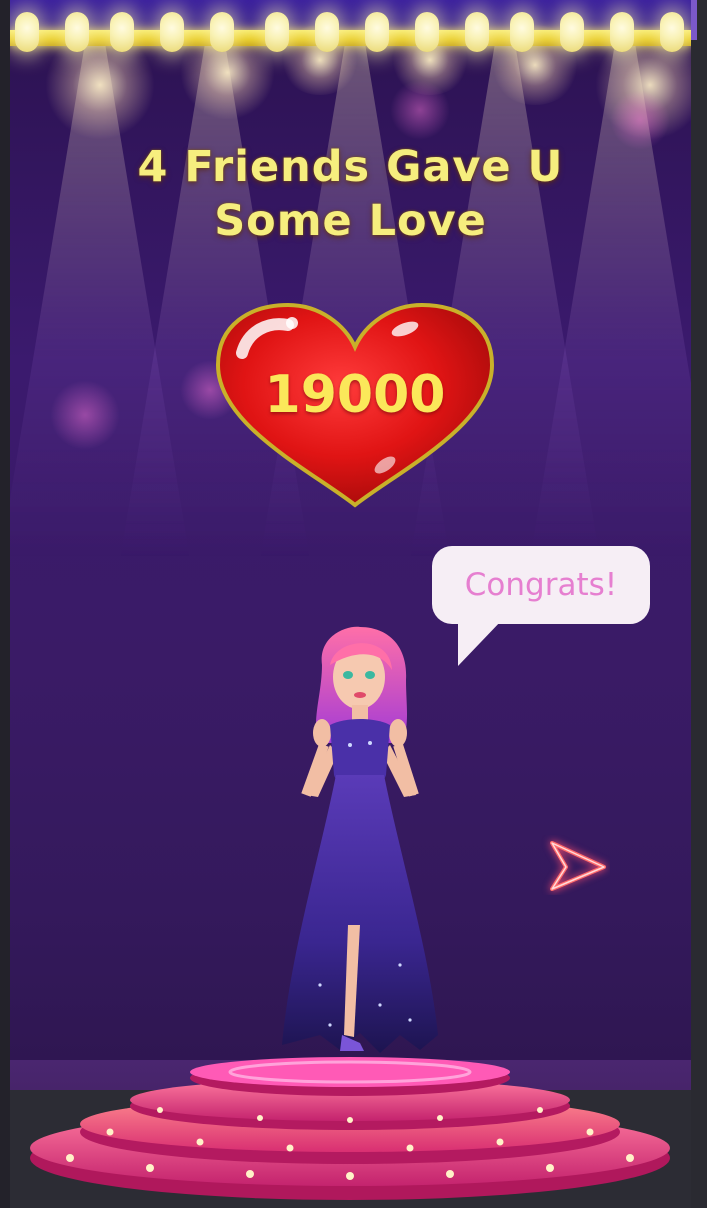 This screenshot has width=707, height=1208. What do you see at coordinates (355, 395) in the screenshot?
I see `reward-value: 19000` at bounding box center [355, 395].